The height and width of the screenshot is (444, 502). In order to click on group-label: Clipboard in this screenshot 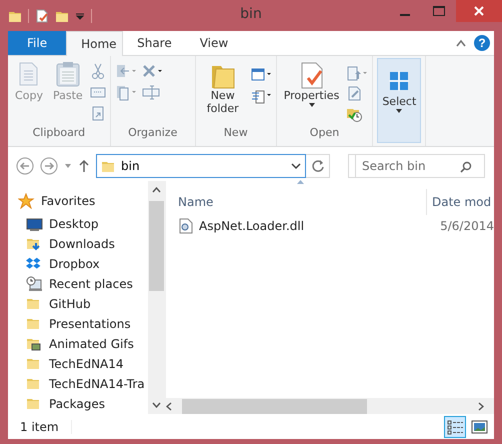, I will do `click(59, 132)`.